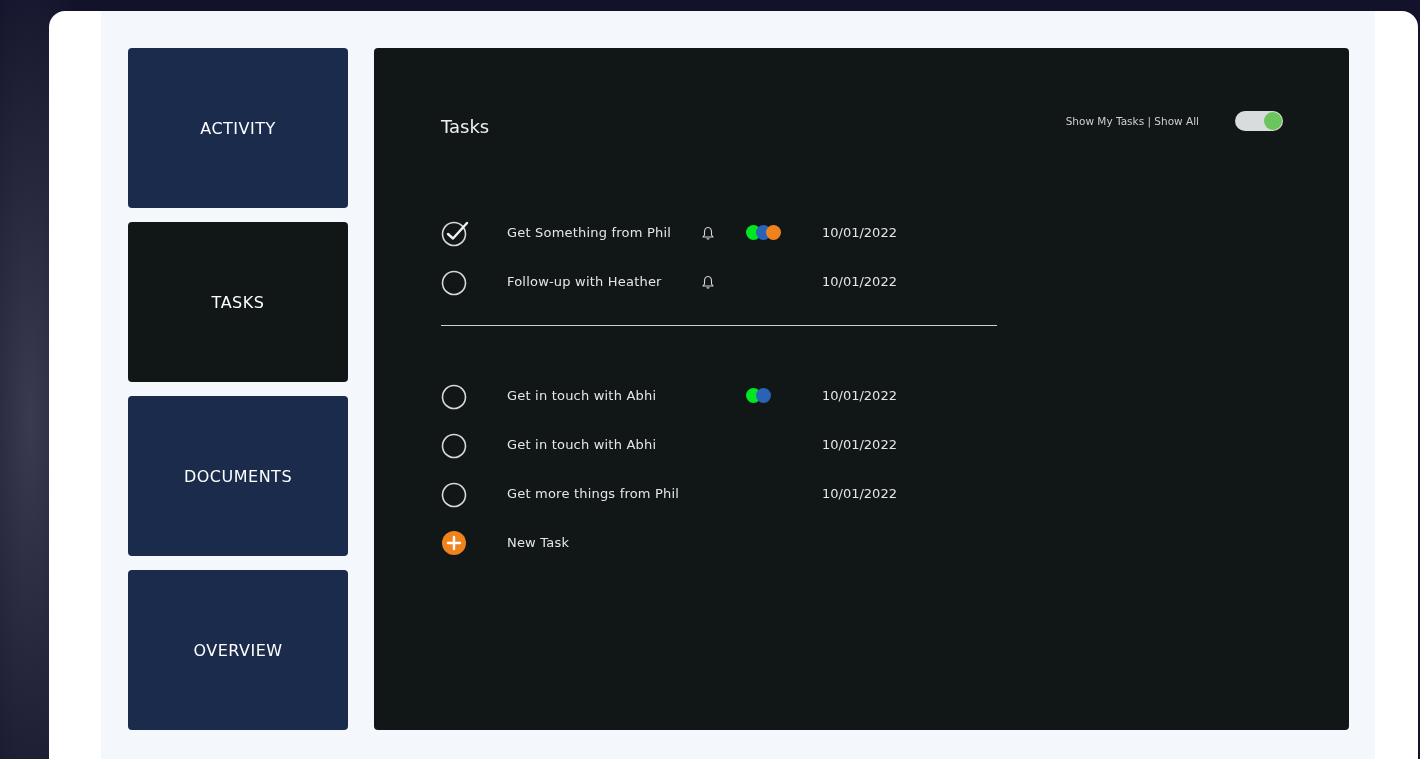 This screenshot has height=759, width=1420. Describe the element at coordinates (1132, 121) in the screenshot. I see `filter-label: Show My Tasks | Show All` at that location.